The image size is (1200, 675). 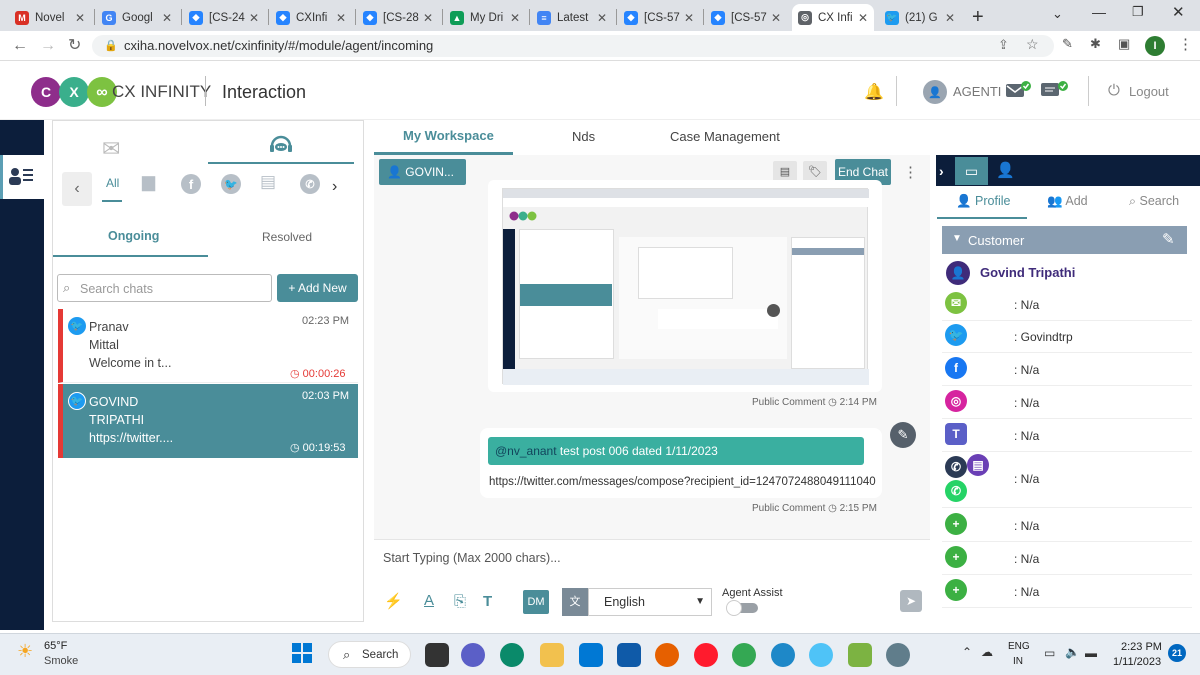 What do you see at coordinates (1177, 653) in the screenshot?
I see `notification-badge: 21` at bounding box center [1177, 653].